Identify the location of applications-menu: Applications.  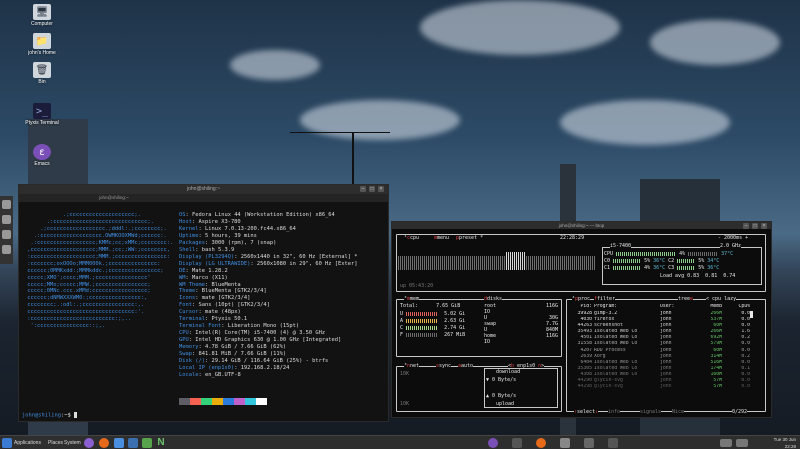
(27, 442).